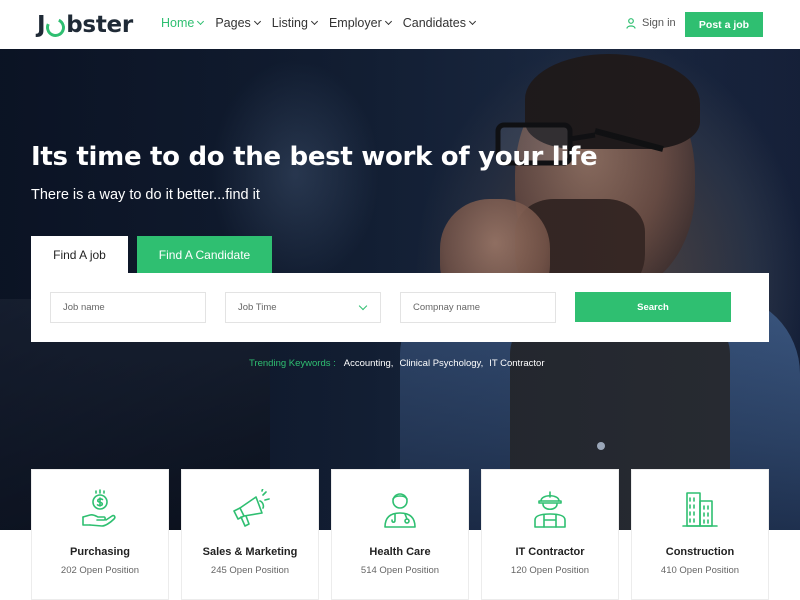 The height and width of the screenshot is (600, 800). I want to click on trending-keyword-accounting: Accounting,, so click(369, 363).